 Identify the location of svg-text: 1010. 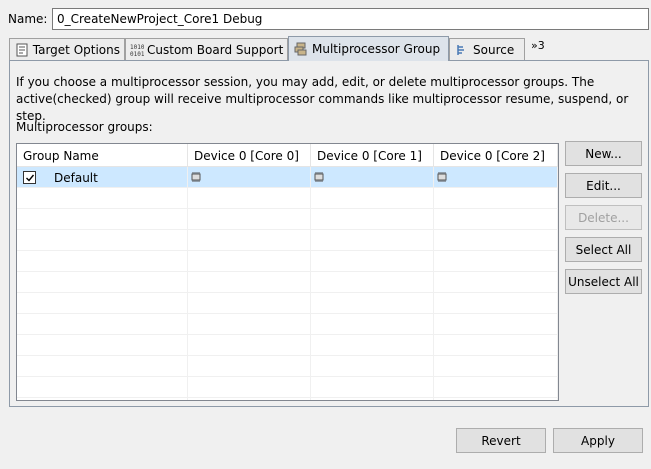
(137, 47).